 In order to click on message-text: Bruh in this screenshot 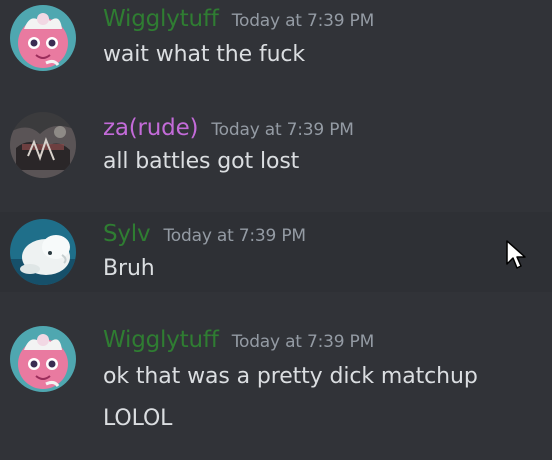, I will do `click(129, 268)`.